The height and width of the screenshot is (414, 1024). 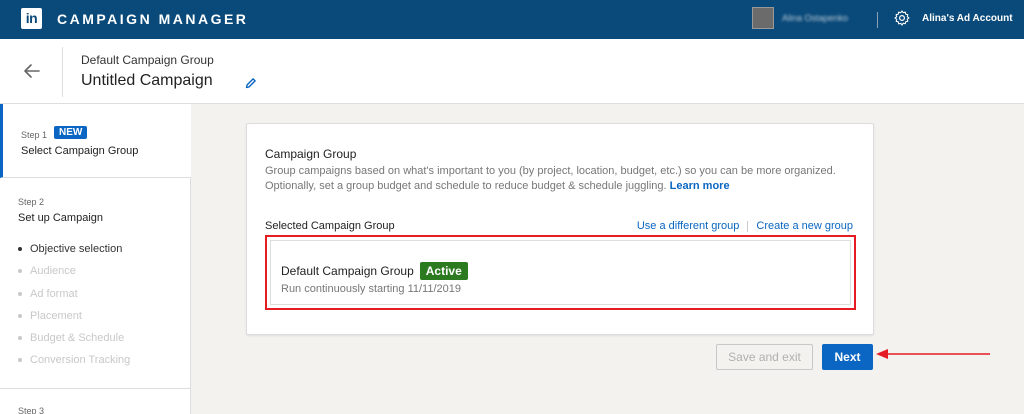 I want to click on group-actions: Use a different group Create a new group, so click(x=745, y=226).